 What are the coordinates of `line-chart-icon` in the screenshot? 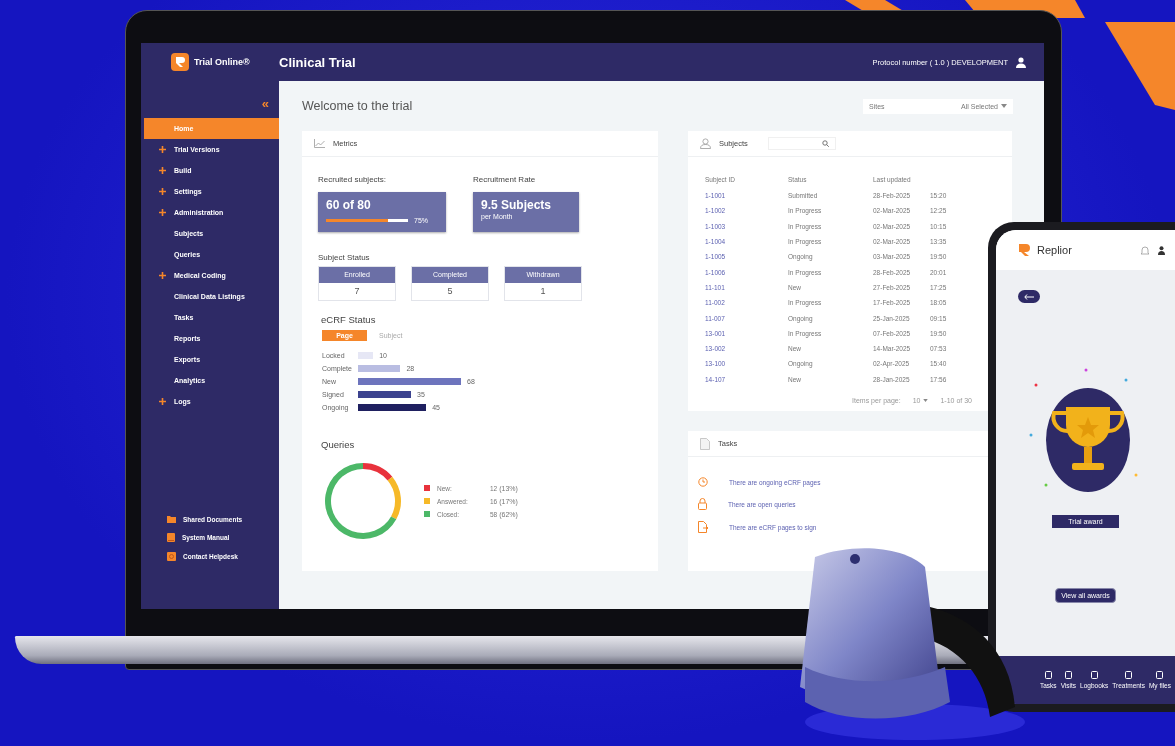 It's located at (319, 143).